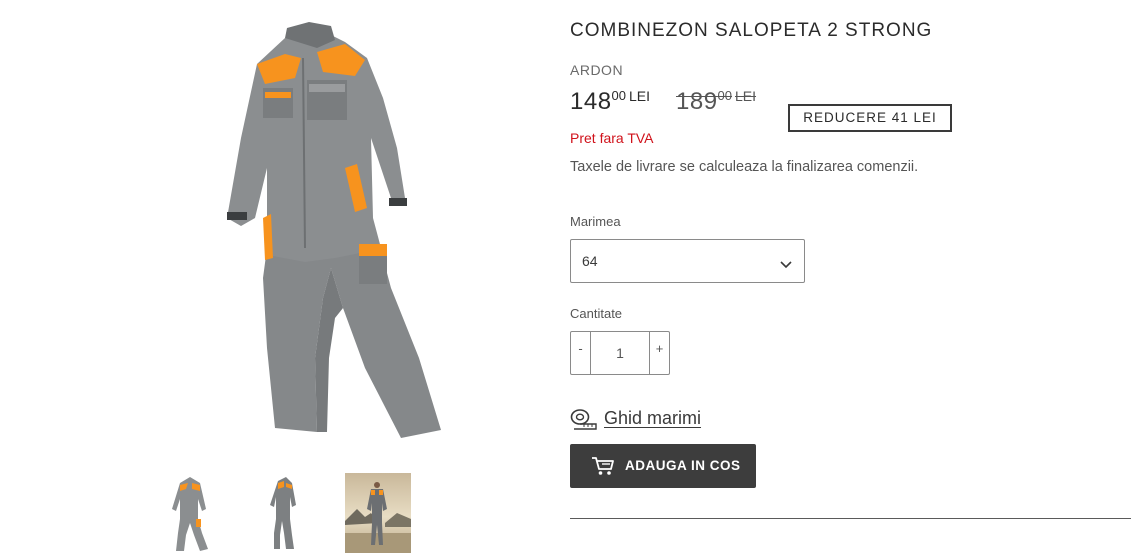 The width and height of the screenshot is (1131, 553). Describe the element at coordinates (746, 96) in the screenshot. I see `compare-price-currency: LEI` at that location.